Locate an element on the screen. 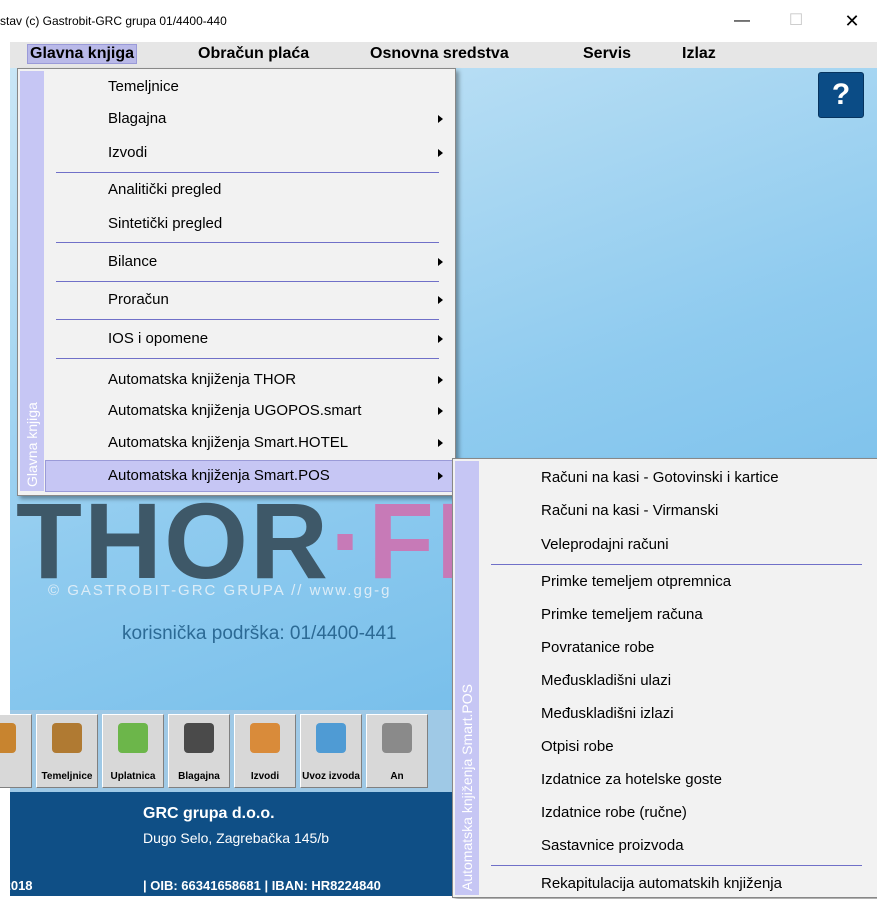 The image size is (877, 899). izvodi-button: Izvodi is located at coordinates (265, 751).